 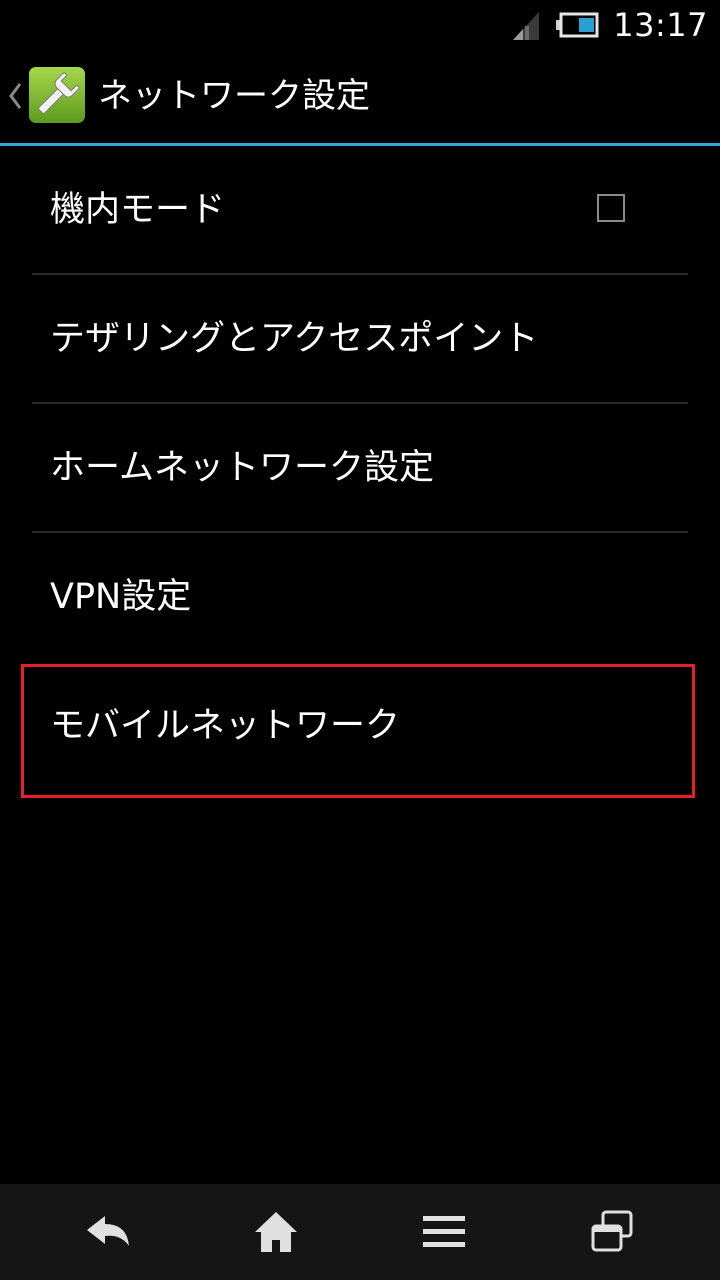 What do you see at coordinates (294, 339) in the screenshot?
I see `item-label: テザリングとアクセスポイント` at bounding box center [294, 339].